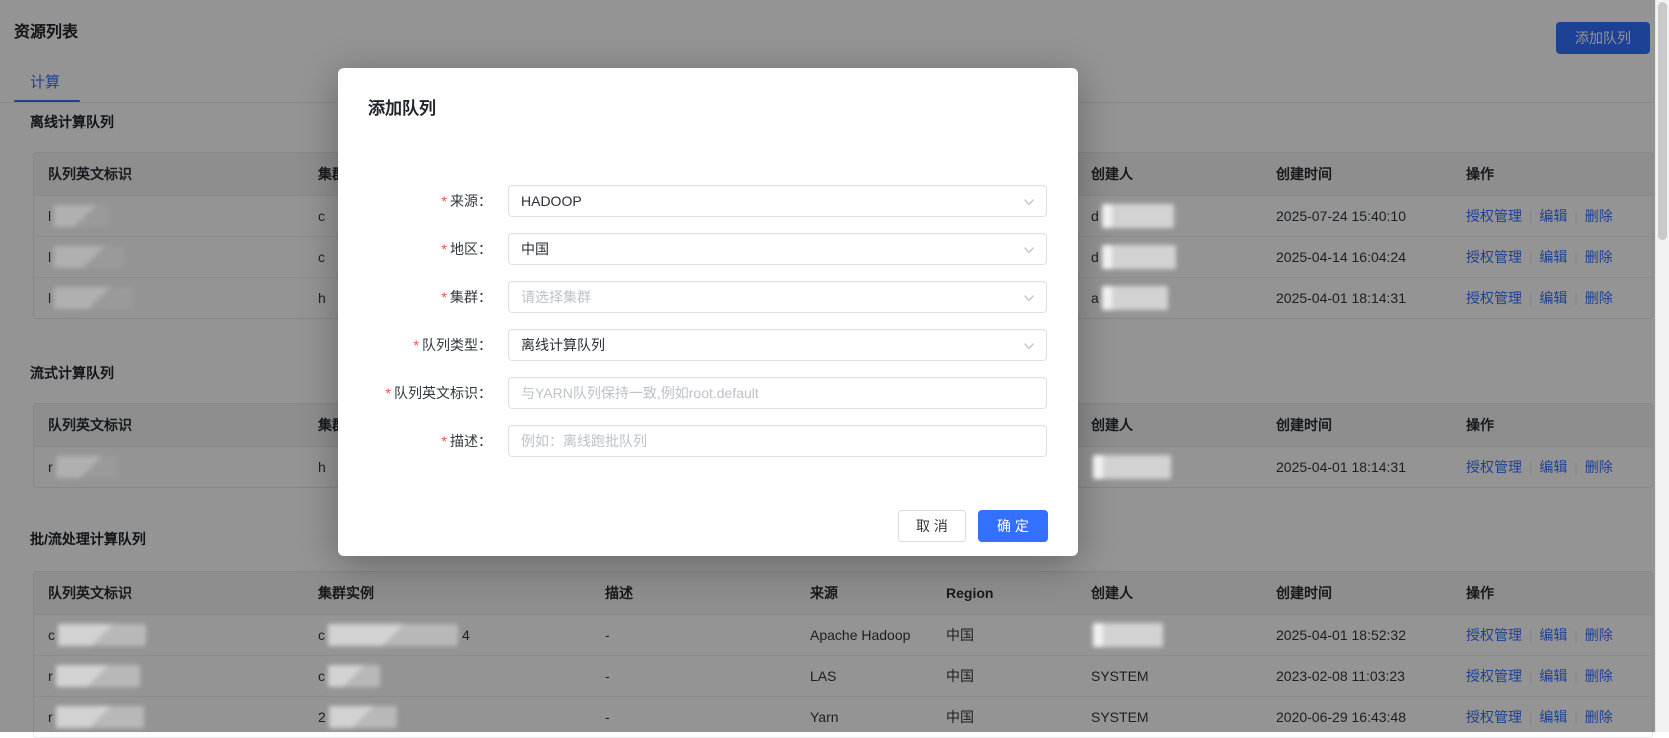 The width and height of the screenshot is (1669, 738). I want to click on form-label: * 地区：, so click(466, 249).